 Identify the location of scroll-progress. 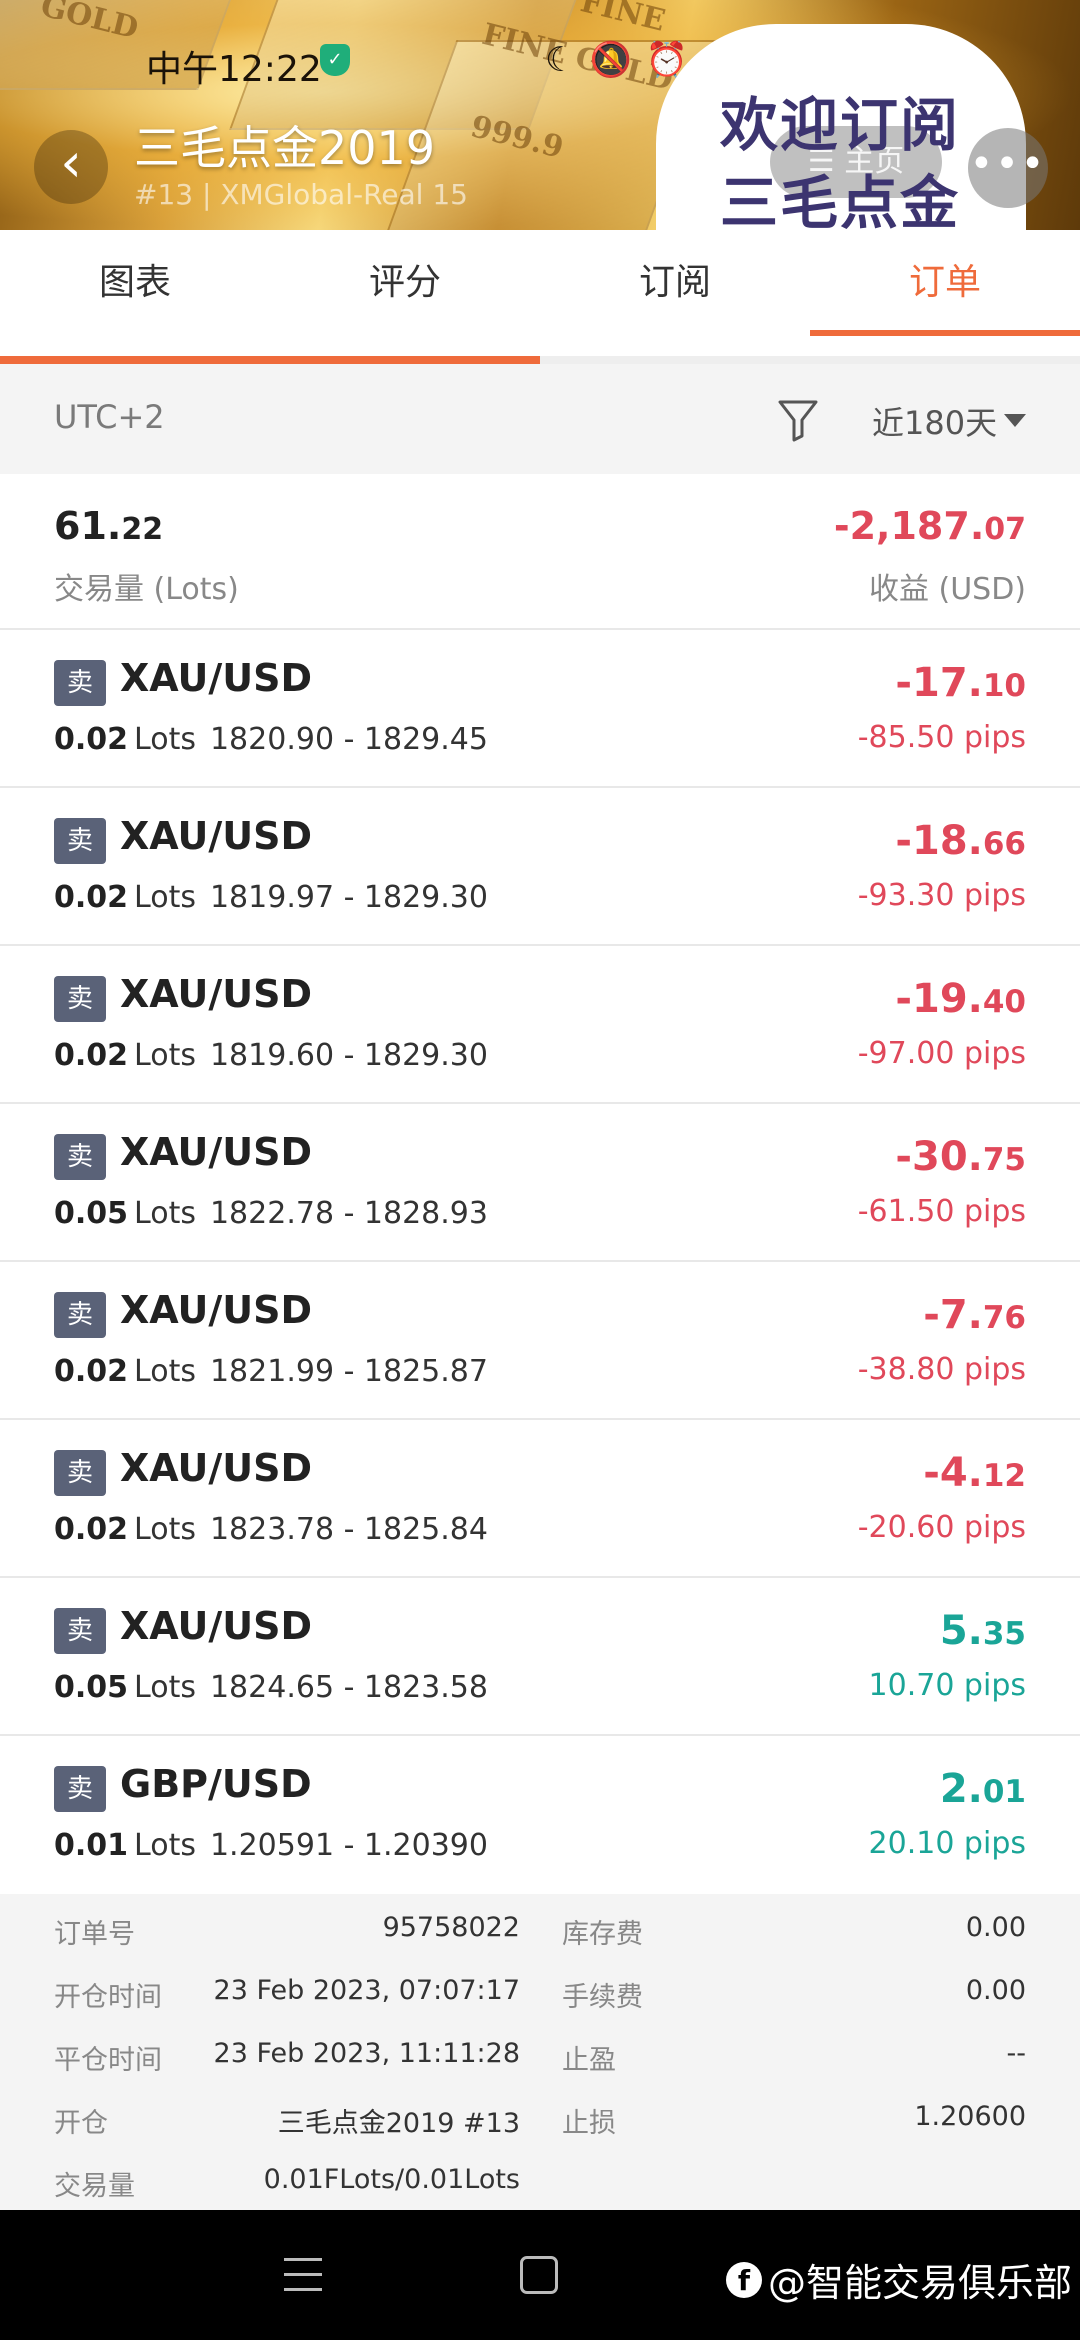
(540, 360).